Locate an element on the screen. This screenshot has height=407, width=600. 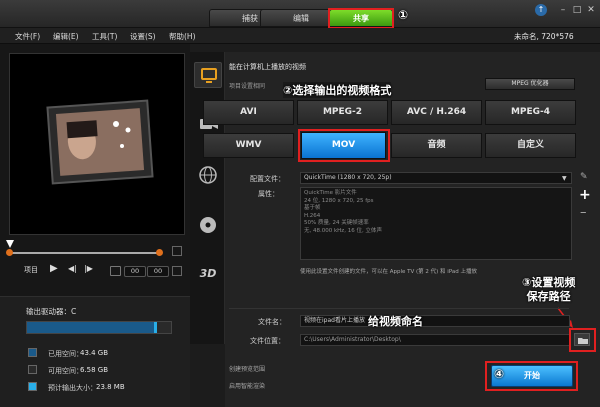
trim-start-handle is located at coordinates (9, 252).